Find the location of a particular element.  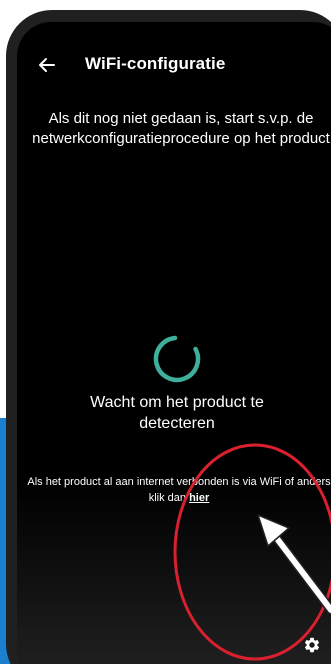

here-link: hier is located at coordinates (199, 498).